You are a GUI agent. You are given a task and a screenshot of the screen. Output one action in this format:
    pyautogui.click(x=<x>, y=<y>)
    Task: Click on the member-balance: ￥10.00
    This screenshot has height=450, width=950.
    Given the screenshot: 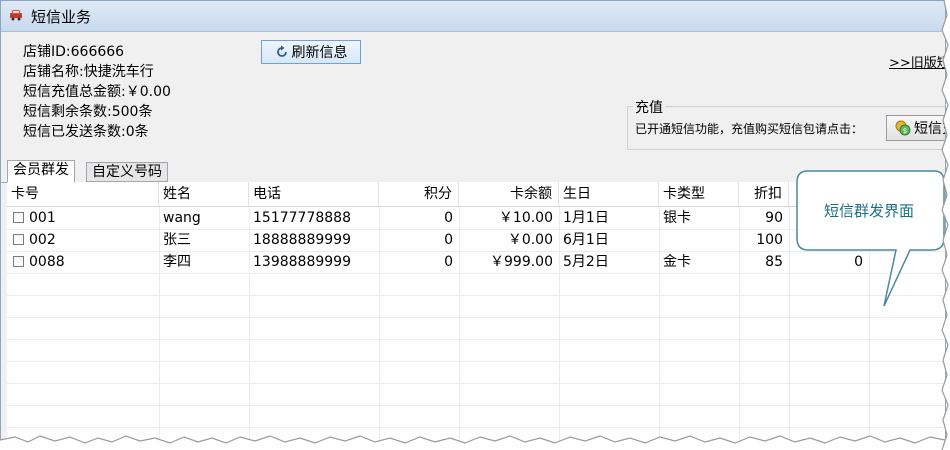 What is the action you would take?
    pyautogui.click(x=525, y=218)
    